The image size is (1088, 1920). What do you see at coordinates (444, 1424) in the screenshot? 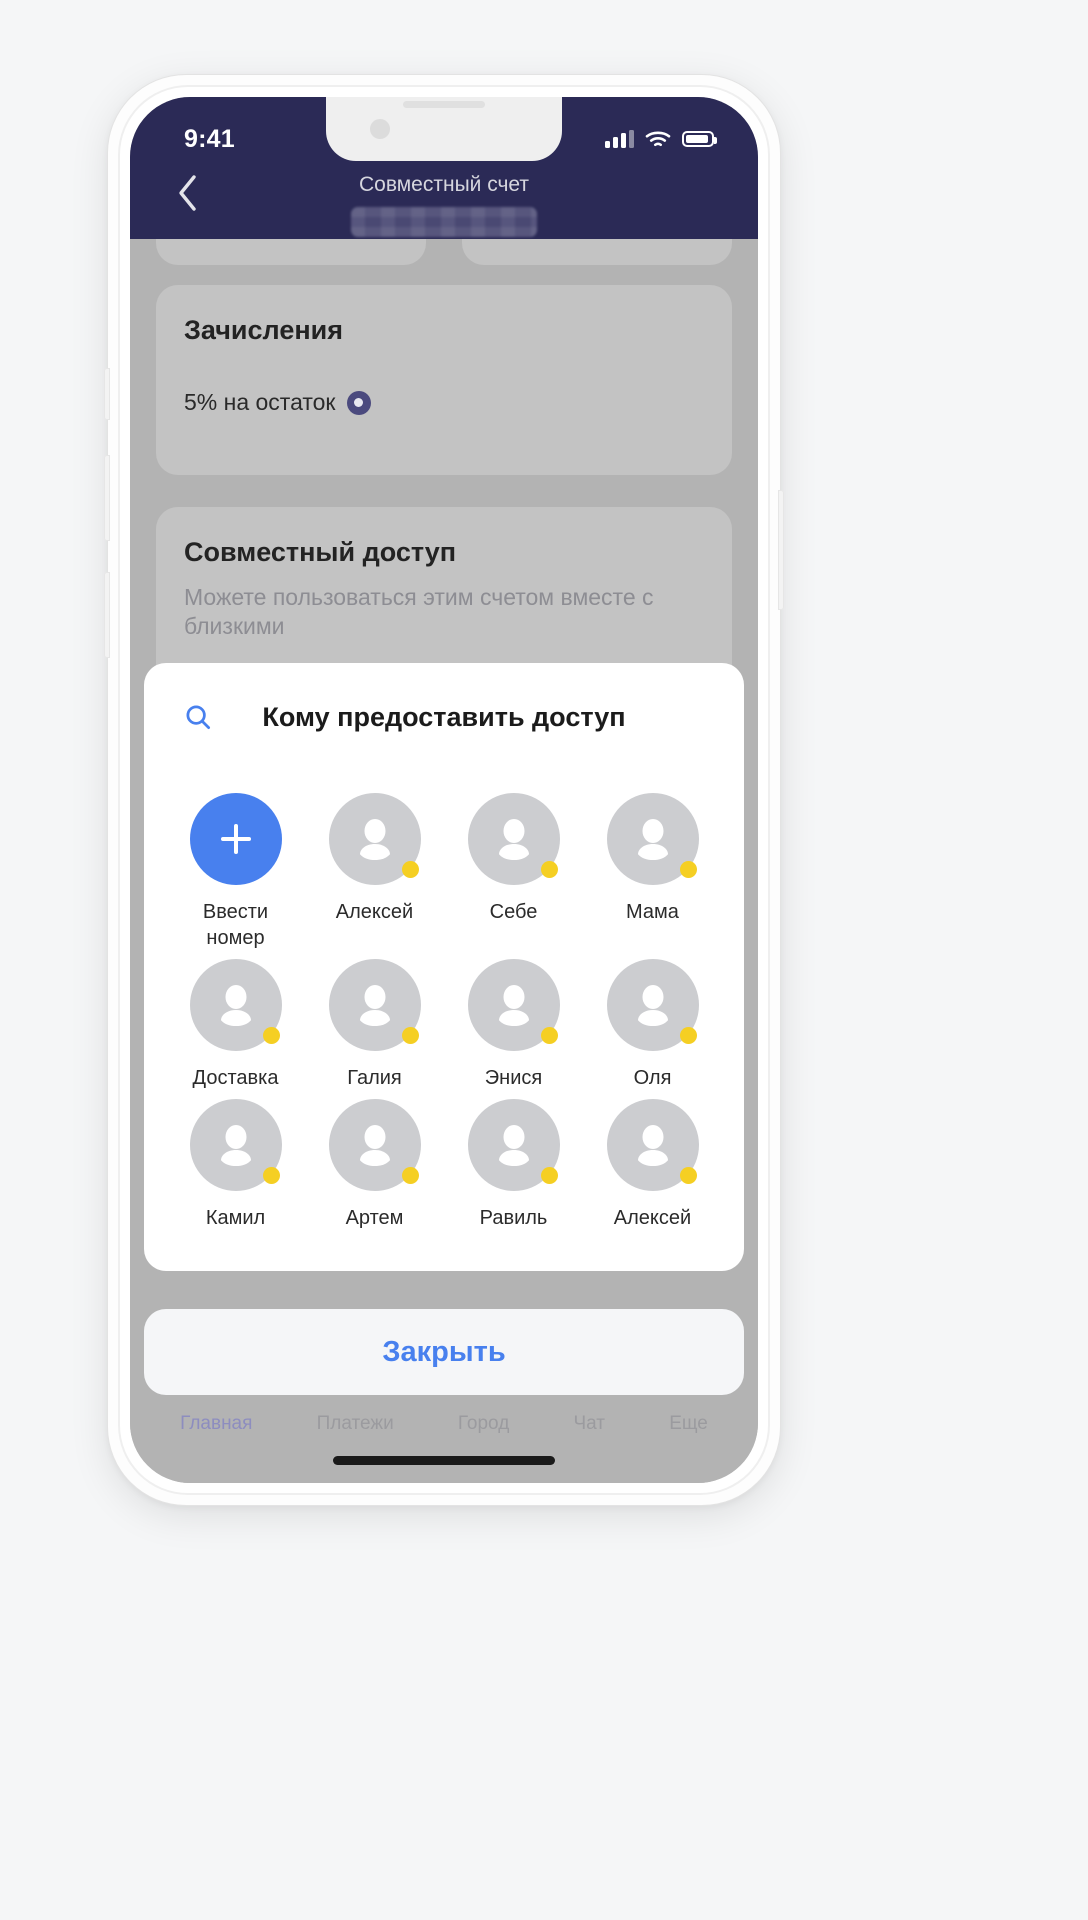
I see `bottom-tab-bar: Главная Платежи Город Чат Еще` at bounding box center [444, 1424].